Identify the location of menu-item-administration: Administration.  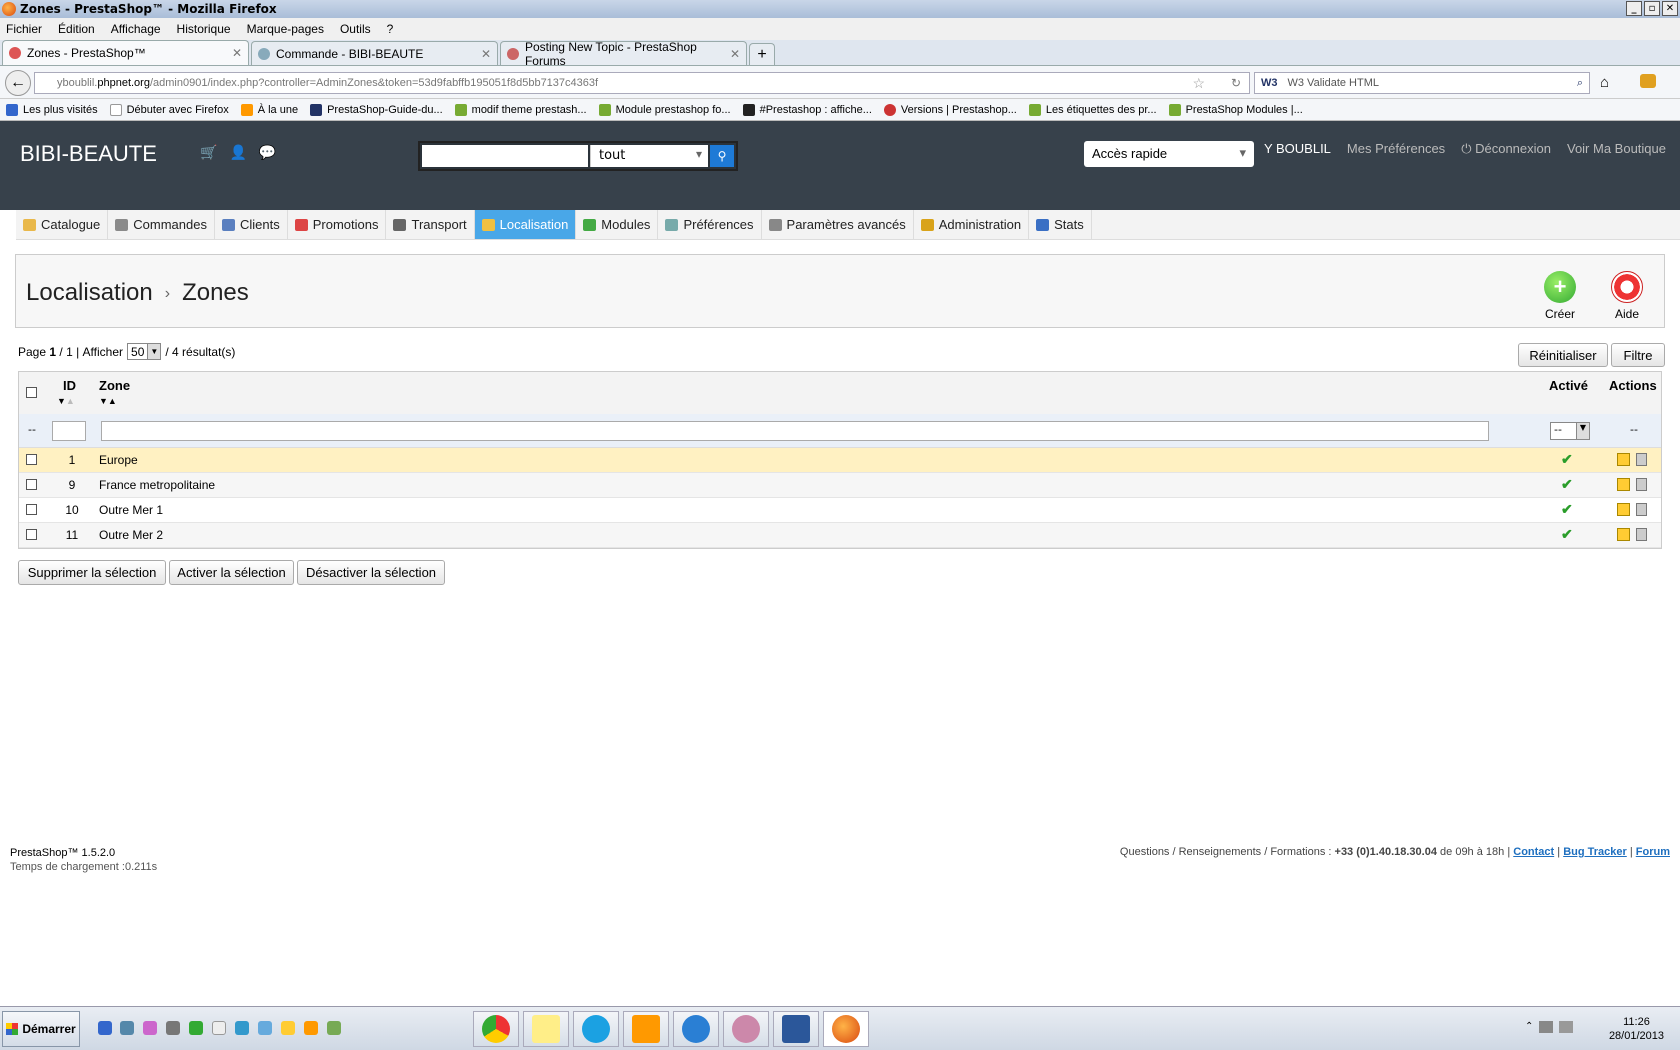
(972, 224).